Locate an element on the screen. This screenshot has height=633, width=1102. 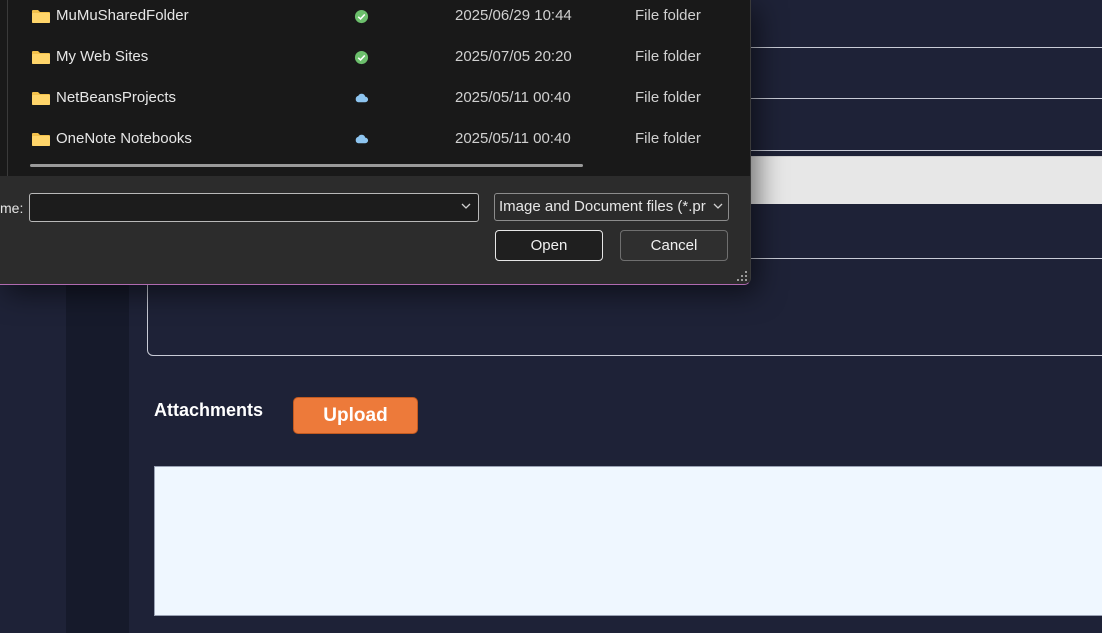
file-date: 2025/06/29 10:44 is located at coordinates (513, 15).